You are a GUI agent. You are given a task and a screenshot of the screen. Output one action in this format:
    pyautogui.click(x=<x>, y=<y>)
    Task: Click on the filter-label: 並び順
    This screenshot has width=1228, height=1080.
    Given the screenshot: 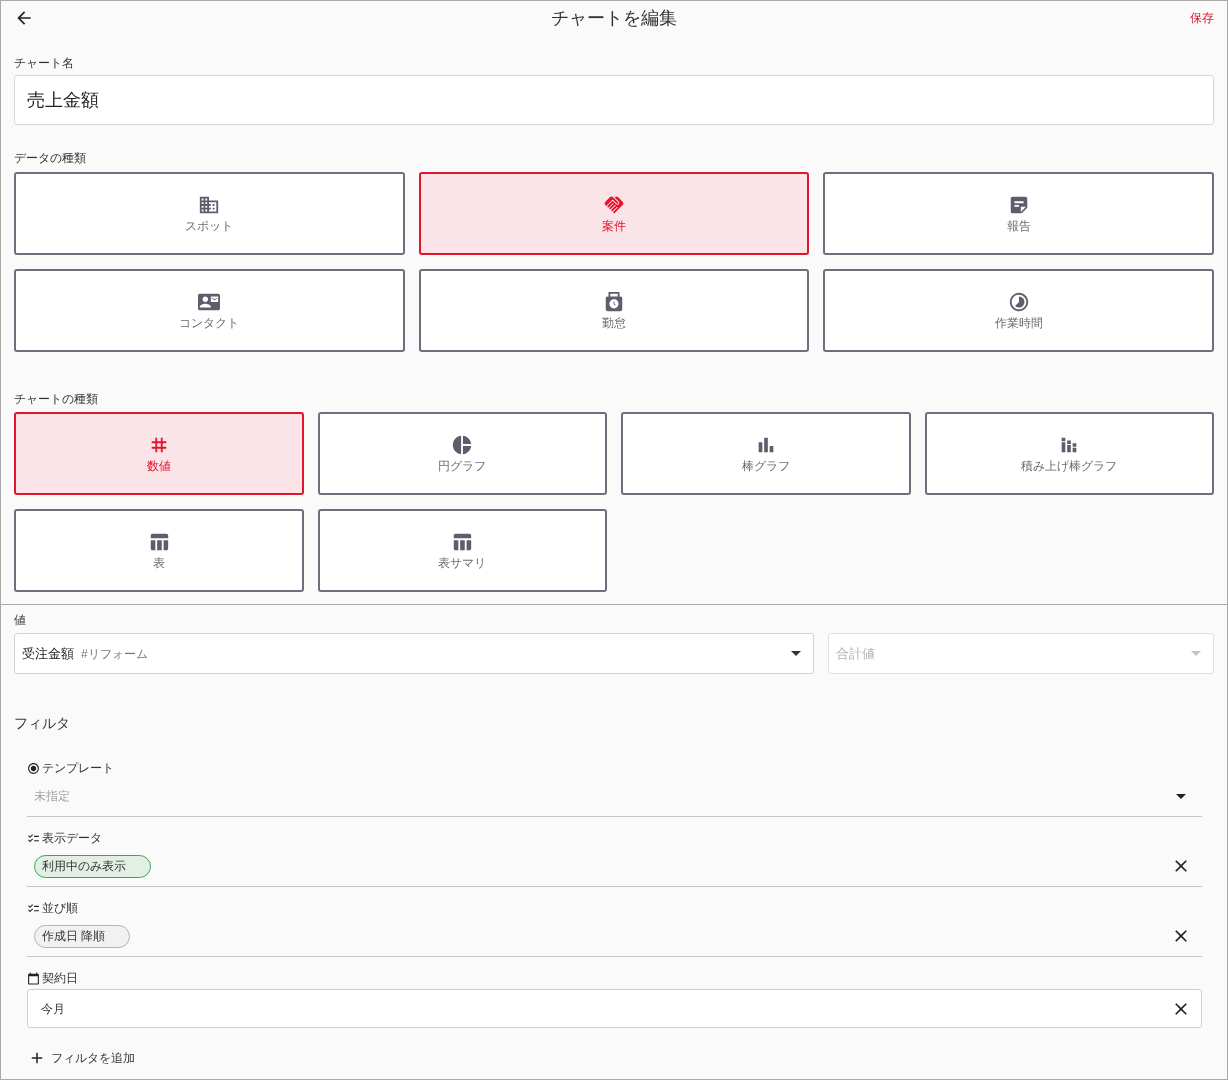 What is the action you would take?
    pyautogui.click(x=60, y=908)
    